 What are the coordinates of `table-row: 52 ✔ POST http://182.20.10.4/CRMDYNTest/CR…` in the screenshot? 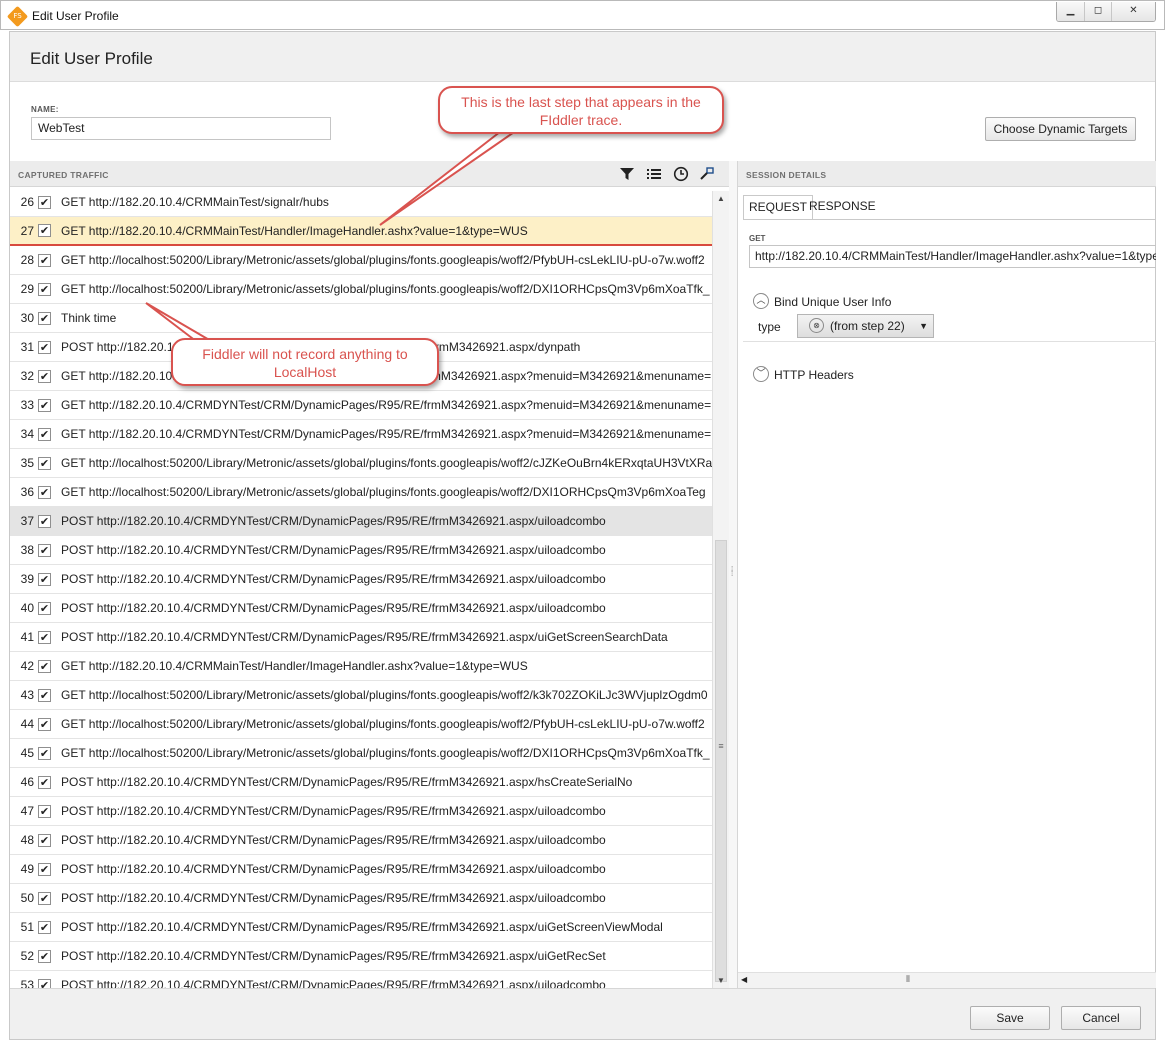 It's located at (361, 956).